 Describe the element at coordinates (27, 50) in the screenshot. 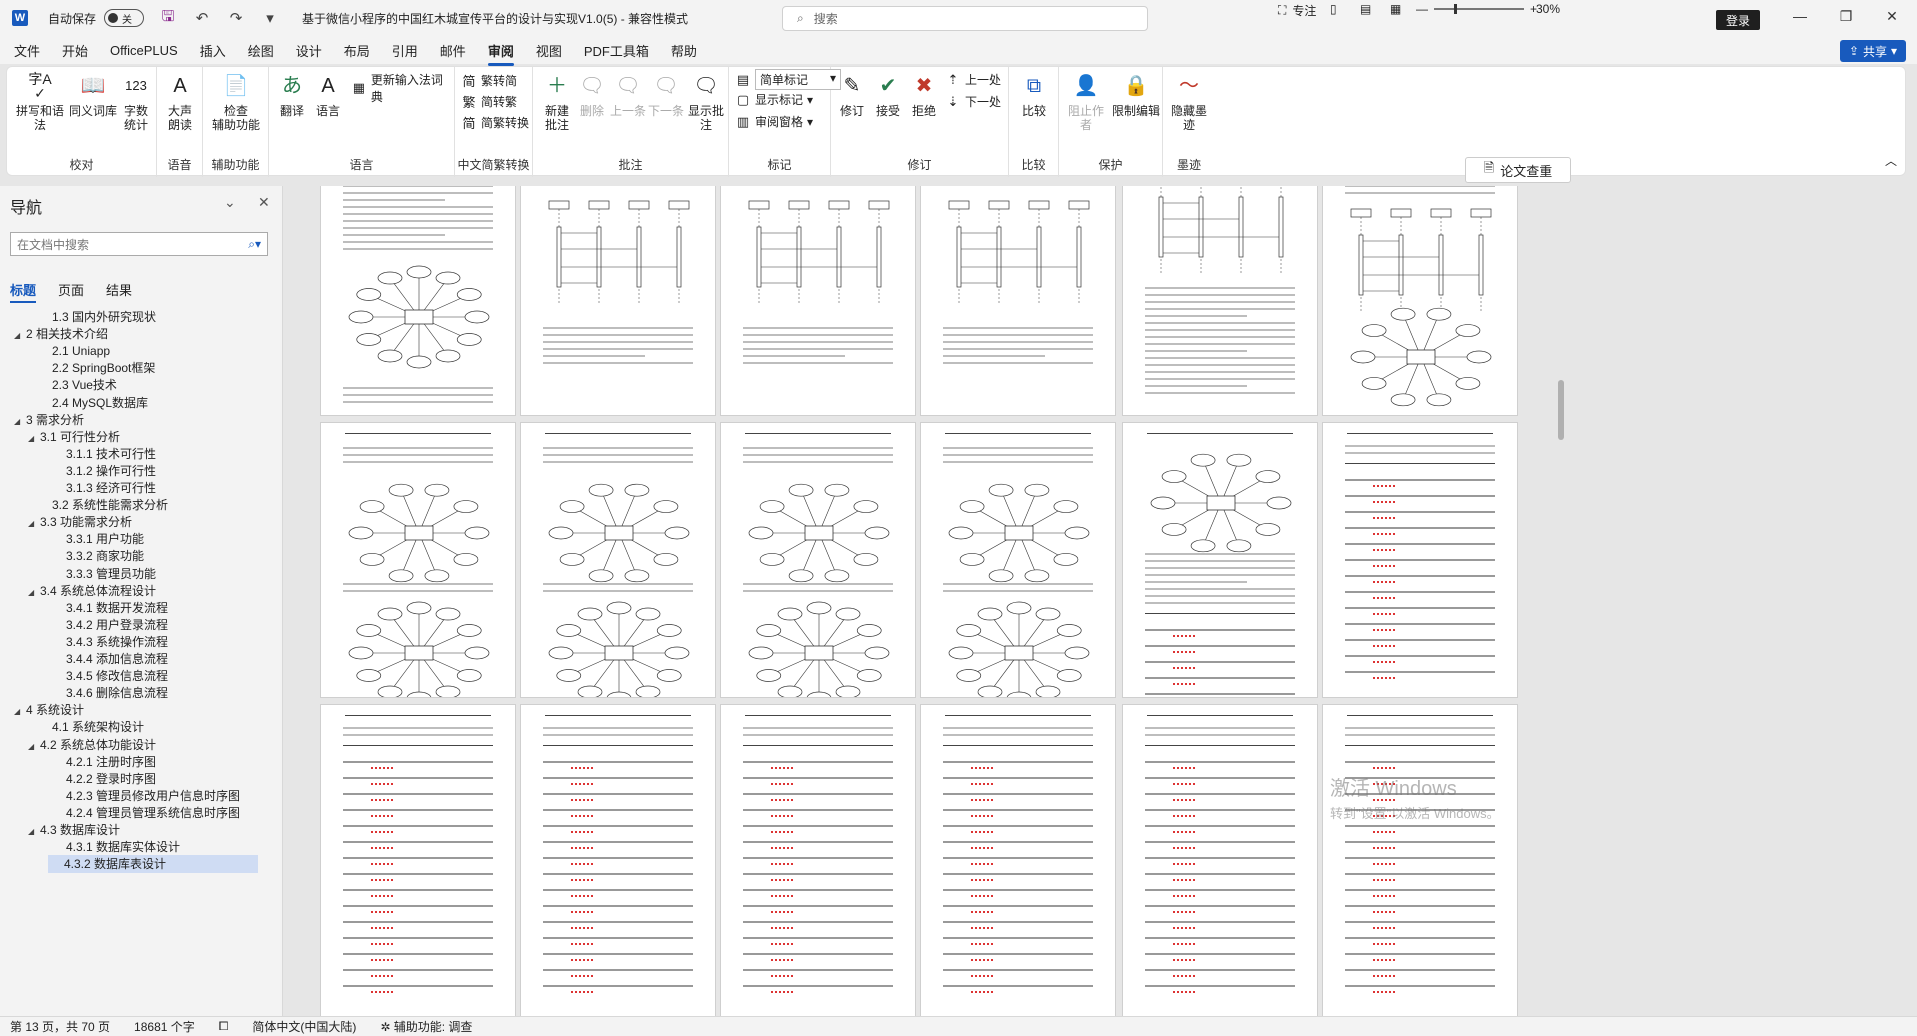

I see `tab-file: 文件` at that location.